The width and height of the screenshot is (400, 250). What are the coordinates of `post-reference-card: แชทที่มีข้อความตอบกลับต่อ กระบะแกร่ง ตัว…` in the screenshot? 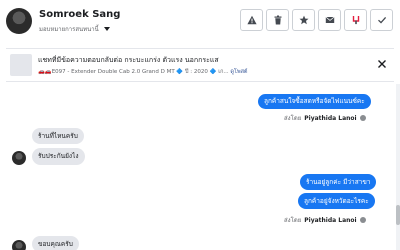 It's located at (200, 65).